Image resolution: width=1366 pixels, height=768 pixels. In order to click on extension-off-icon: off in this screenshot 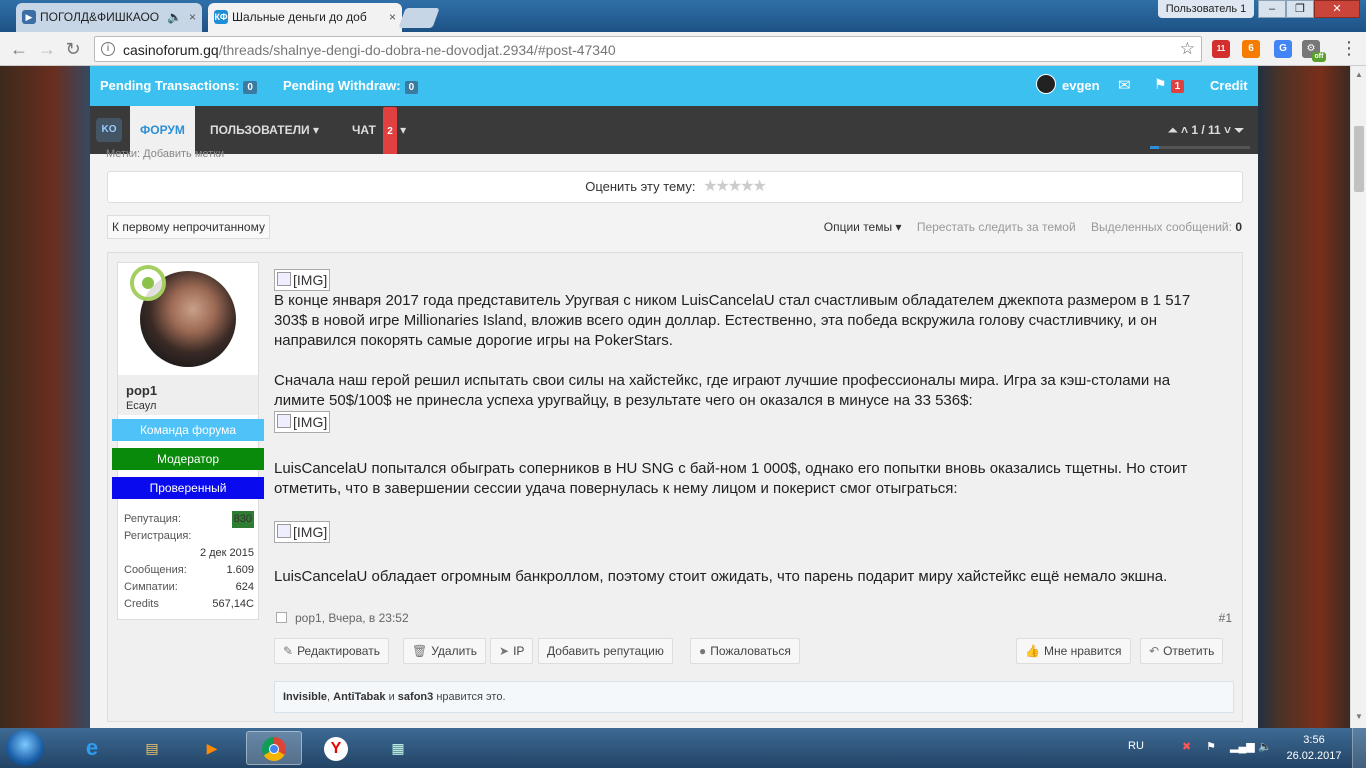, I will do `click(1319, 57)`.